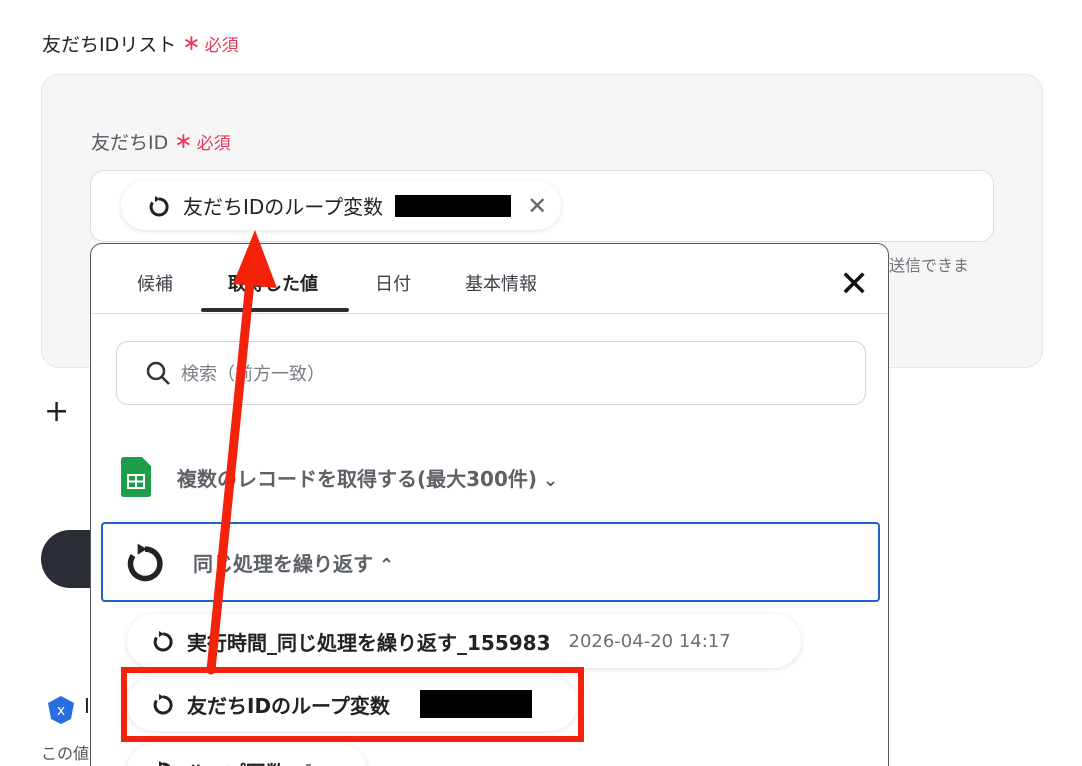 The image size is (1082, 766). I want to click on annotation-arrow-icon, so click(241, 452).